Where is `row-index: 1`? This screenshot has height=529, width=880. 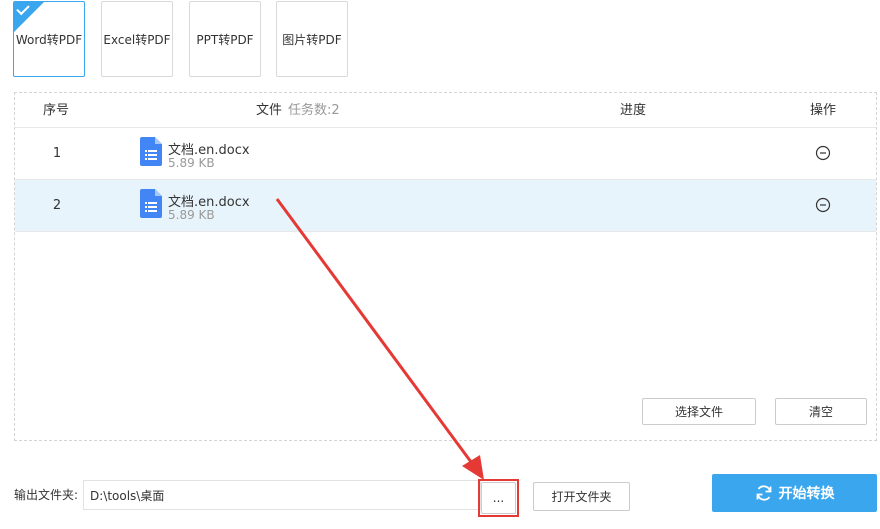 row-index: 1 is located at coordinates (57, 153).